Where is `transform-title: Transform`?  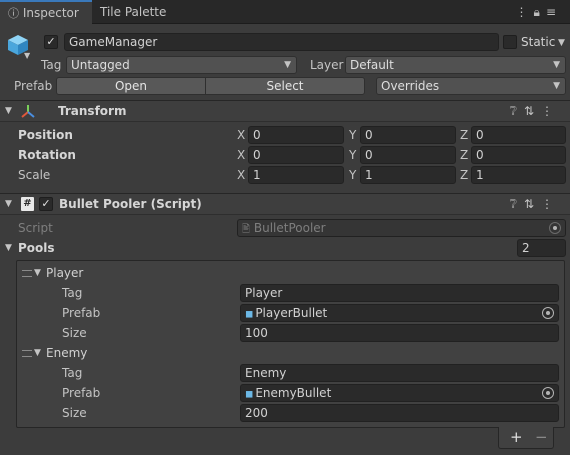 transform-title: Transform is located at coordinates (92, 111).